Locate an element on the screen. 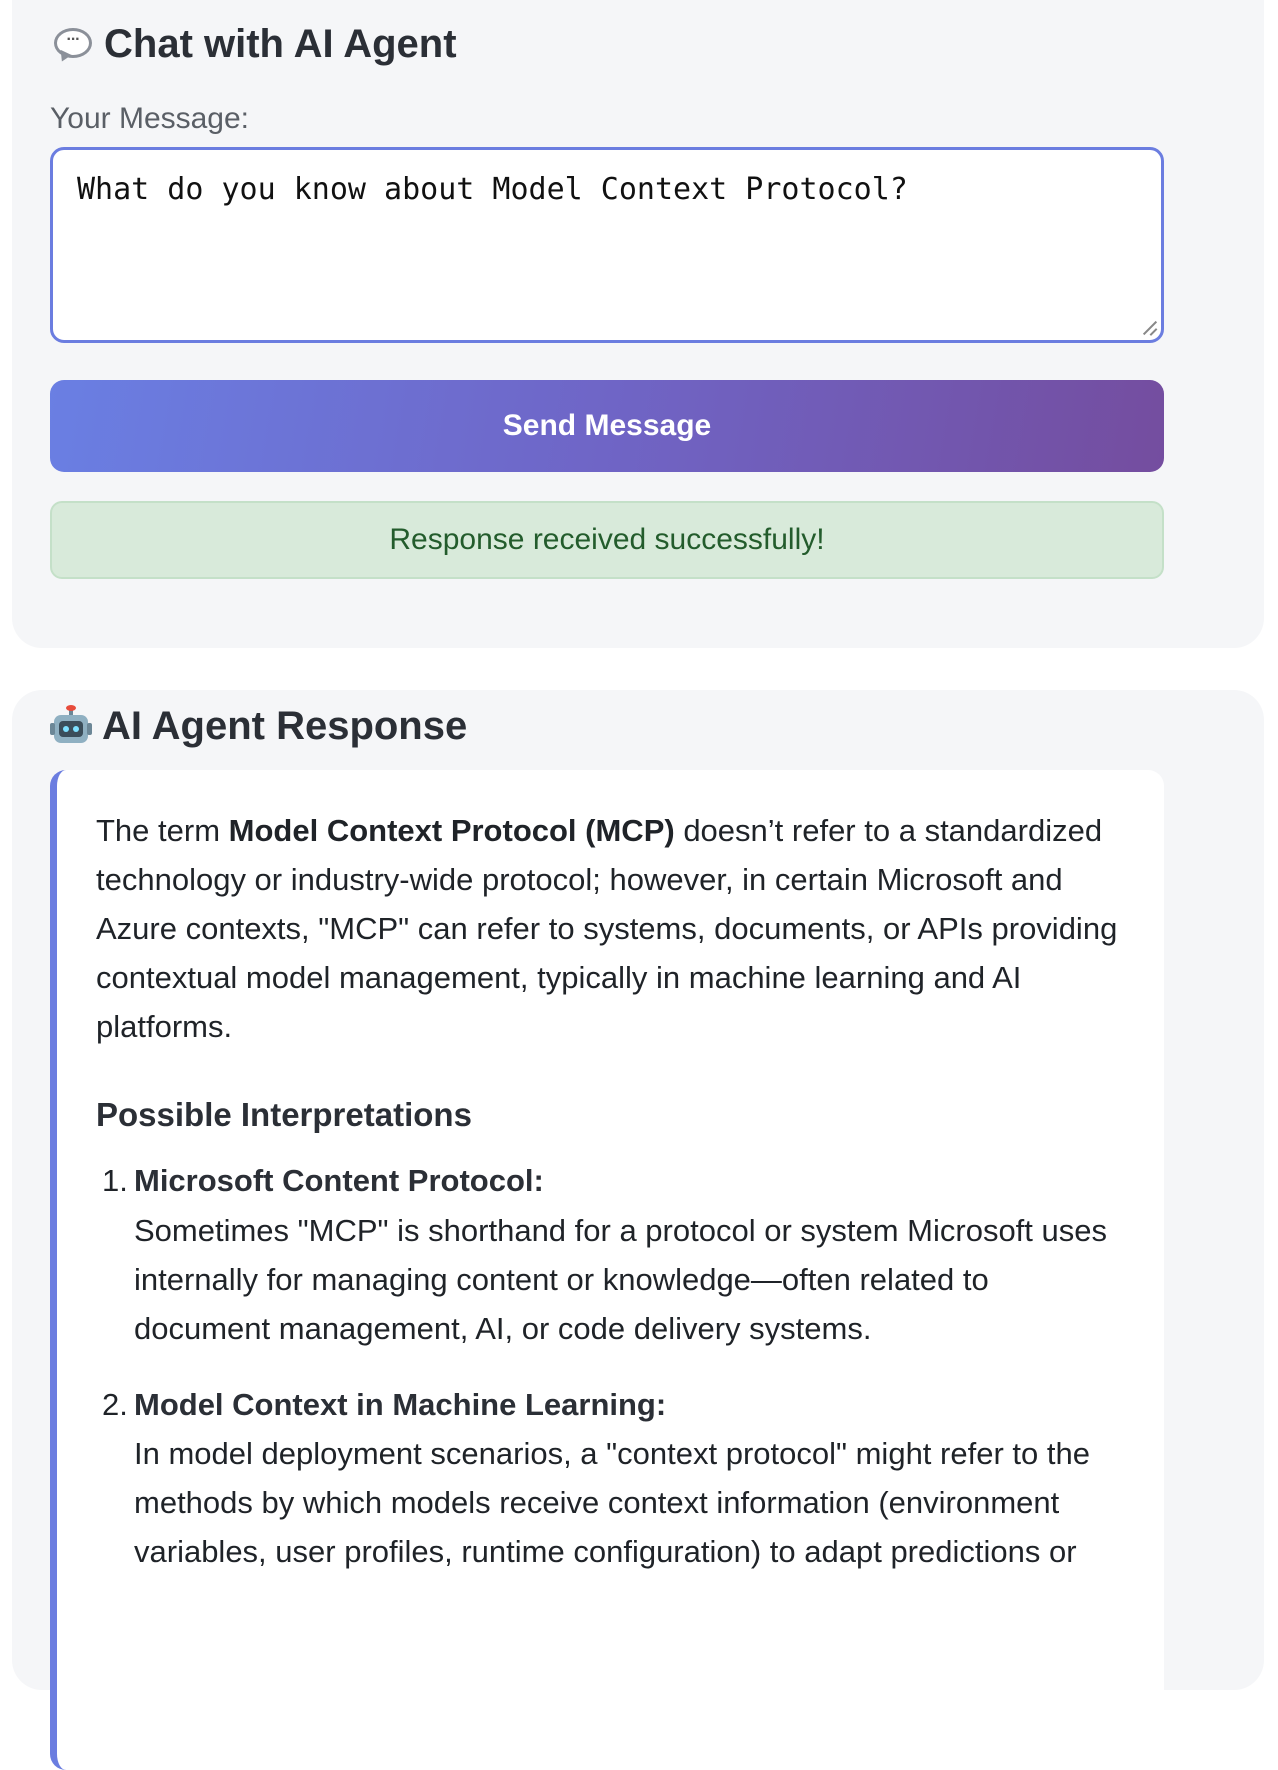  robot-icon is located at coordinates (71, 726).